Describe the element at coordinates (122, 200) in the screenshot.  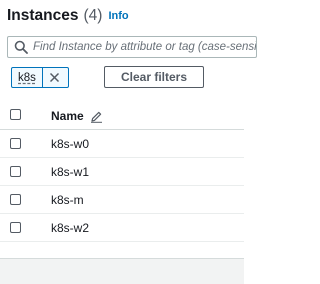
I see `table-row: k8s-m` at that location.